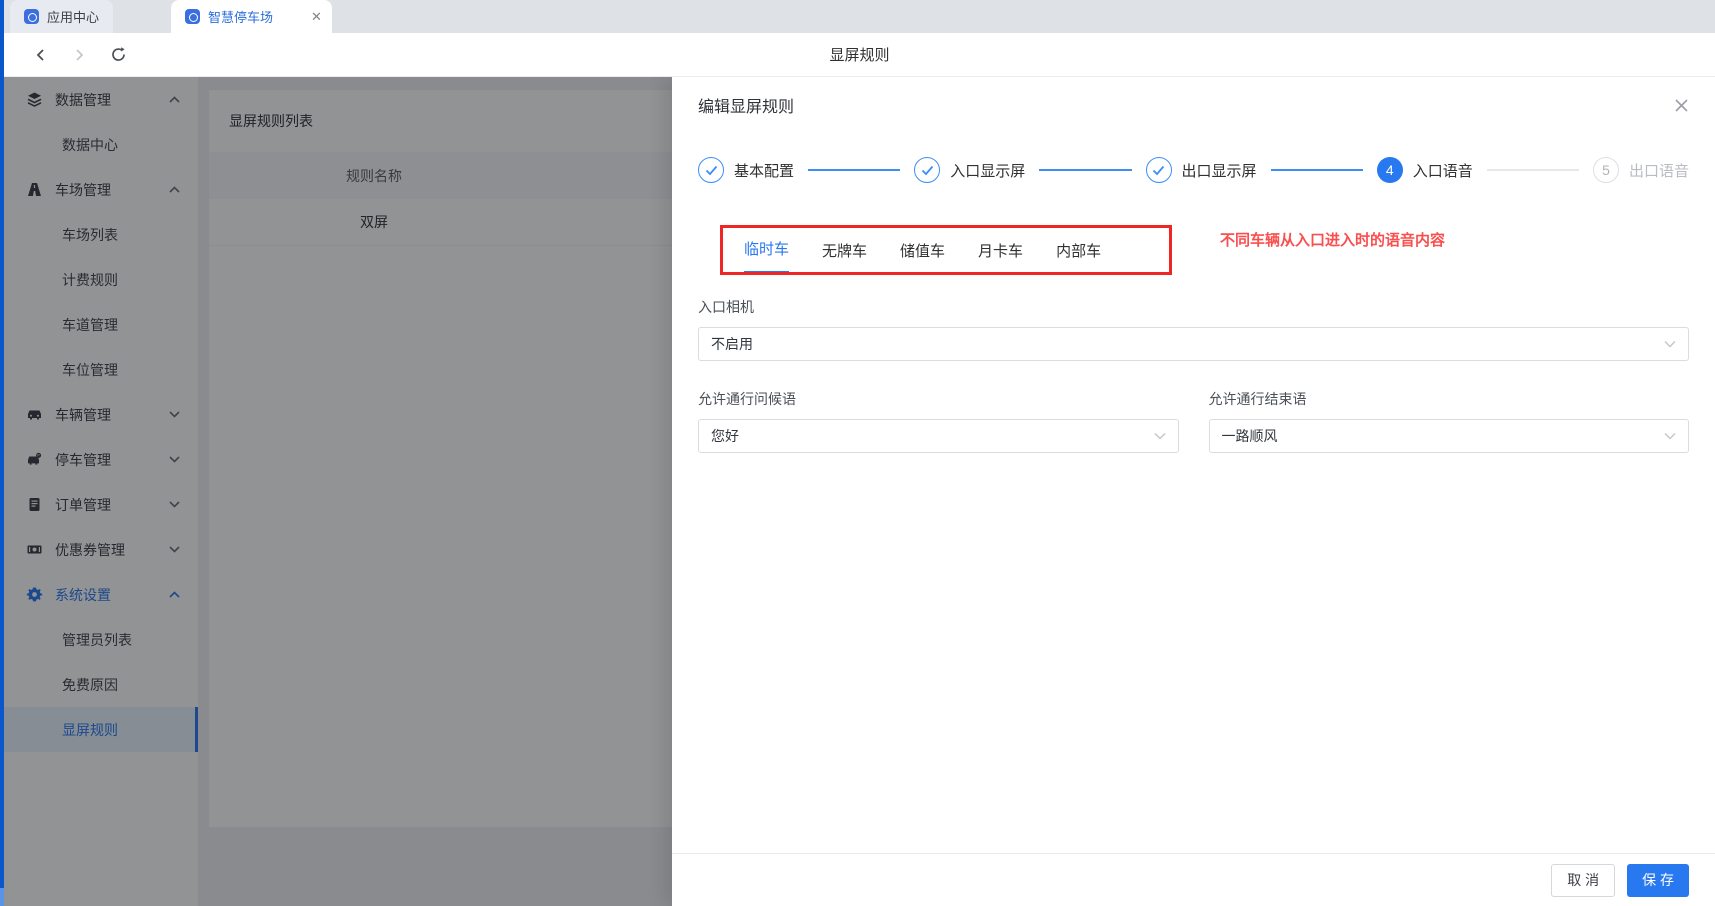 The width and height of the screenshot is (1715, 906). What do you see at coordinates (746, 170) in the screenshot?
I see `step-basic-config: 基本配置` at bounding box center [746, 170].